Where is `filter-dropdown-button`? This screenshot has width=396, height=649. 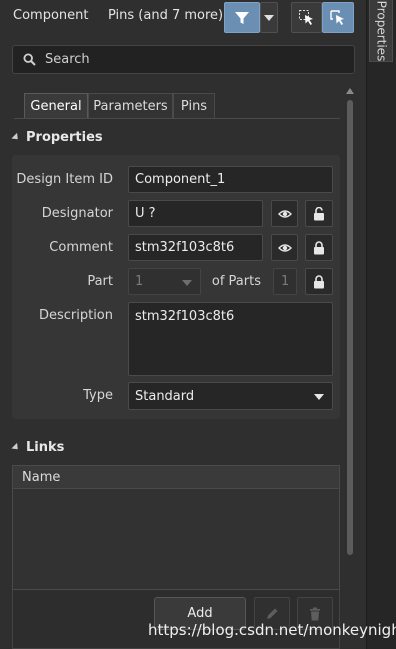 filter-dropdown-button is located at coordinates (269, 17).